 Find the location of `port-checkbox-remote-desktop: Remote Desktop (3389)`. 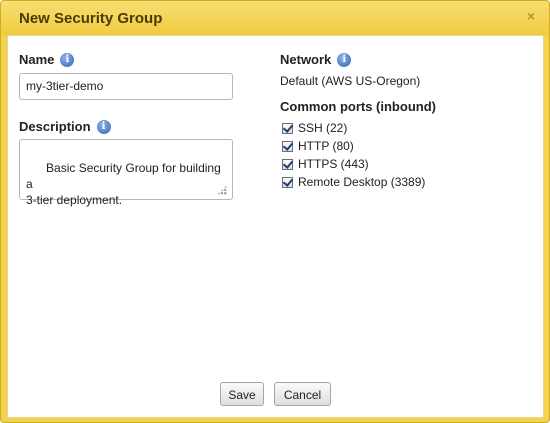

port-checkbox-remote-desktop: Remote Desktop (3389) is located at coordinates (353, 182).